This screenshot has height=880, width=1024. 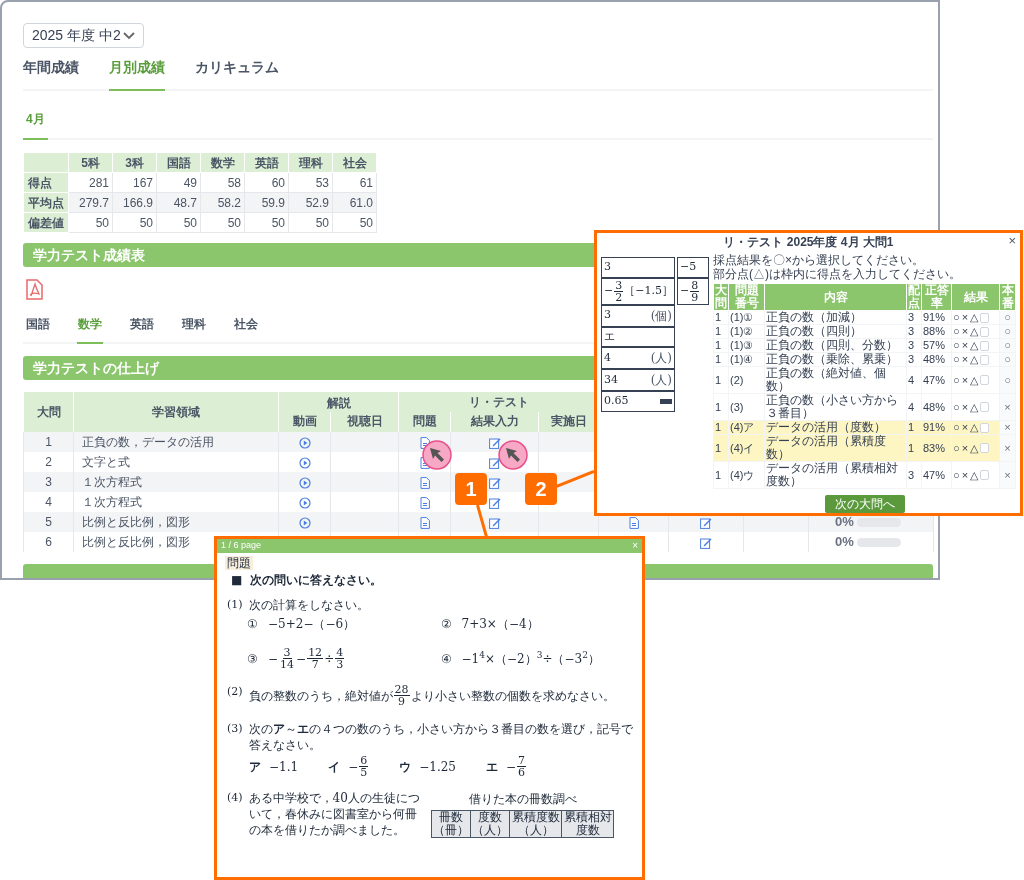 What do you see at coordinates (194, 329) in the screenshot?
I see `subject-tab: 理科` at bounding box center [194, 329].